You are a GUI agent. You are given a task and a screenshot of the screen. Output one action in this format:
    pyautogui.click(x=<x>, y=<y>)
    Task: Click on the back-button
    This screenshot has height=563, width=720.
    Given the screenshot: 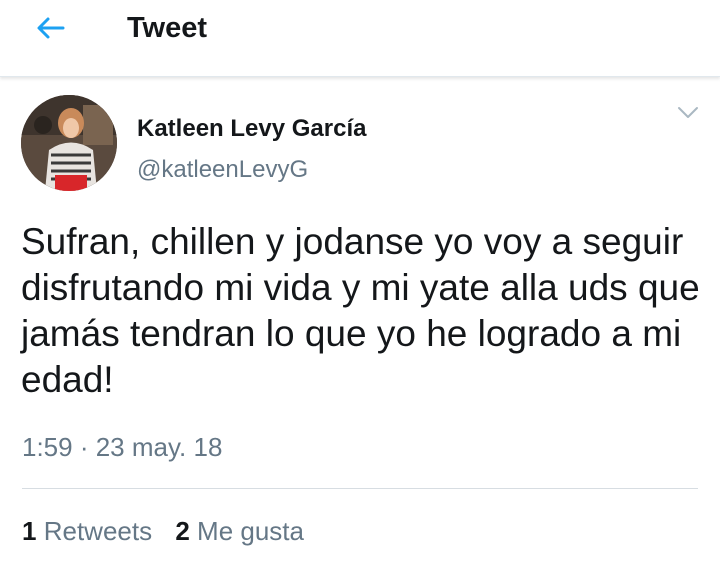 What is the action you would take?
    pyautogui.click(x=50, y=28)
    